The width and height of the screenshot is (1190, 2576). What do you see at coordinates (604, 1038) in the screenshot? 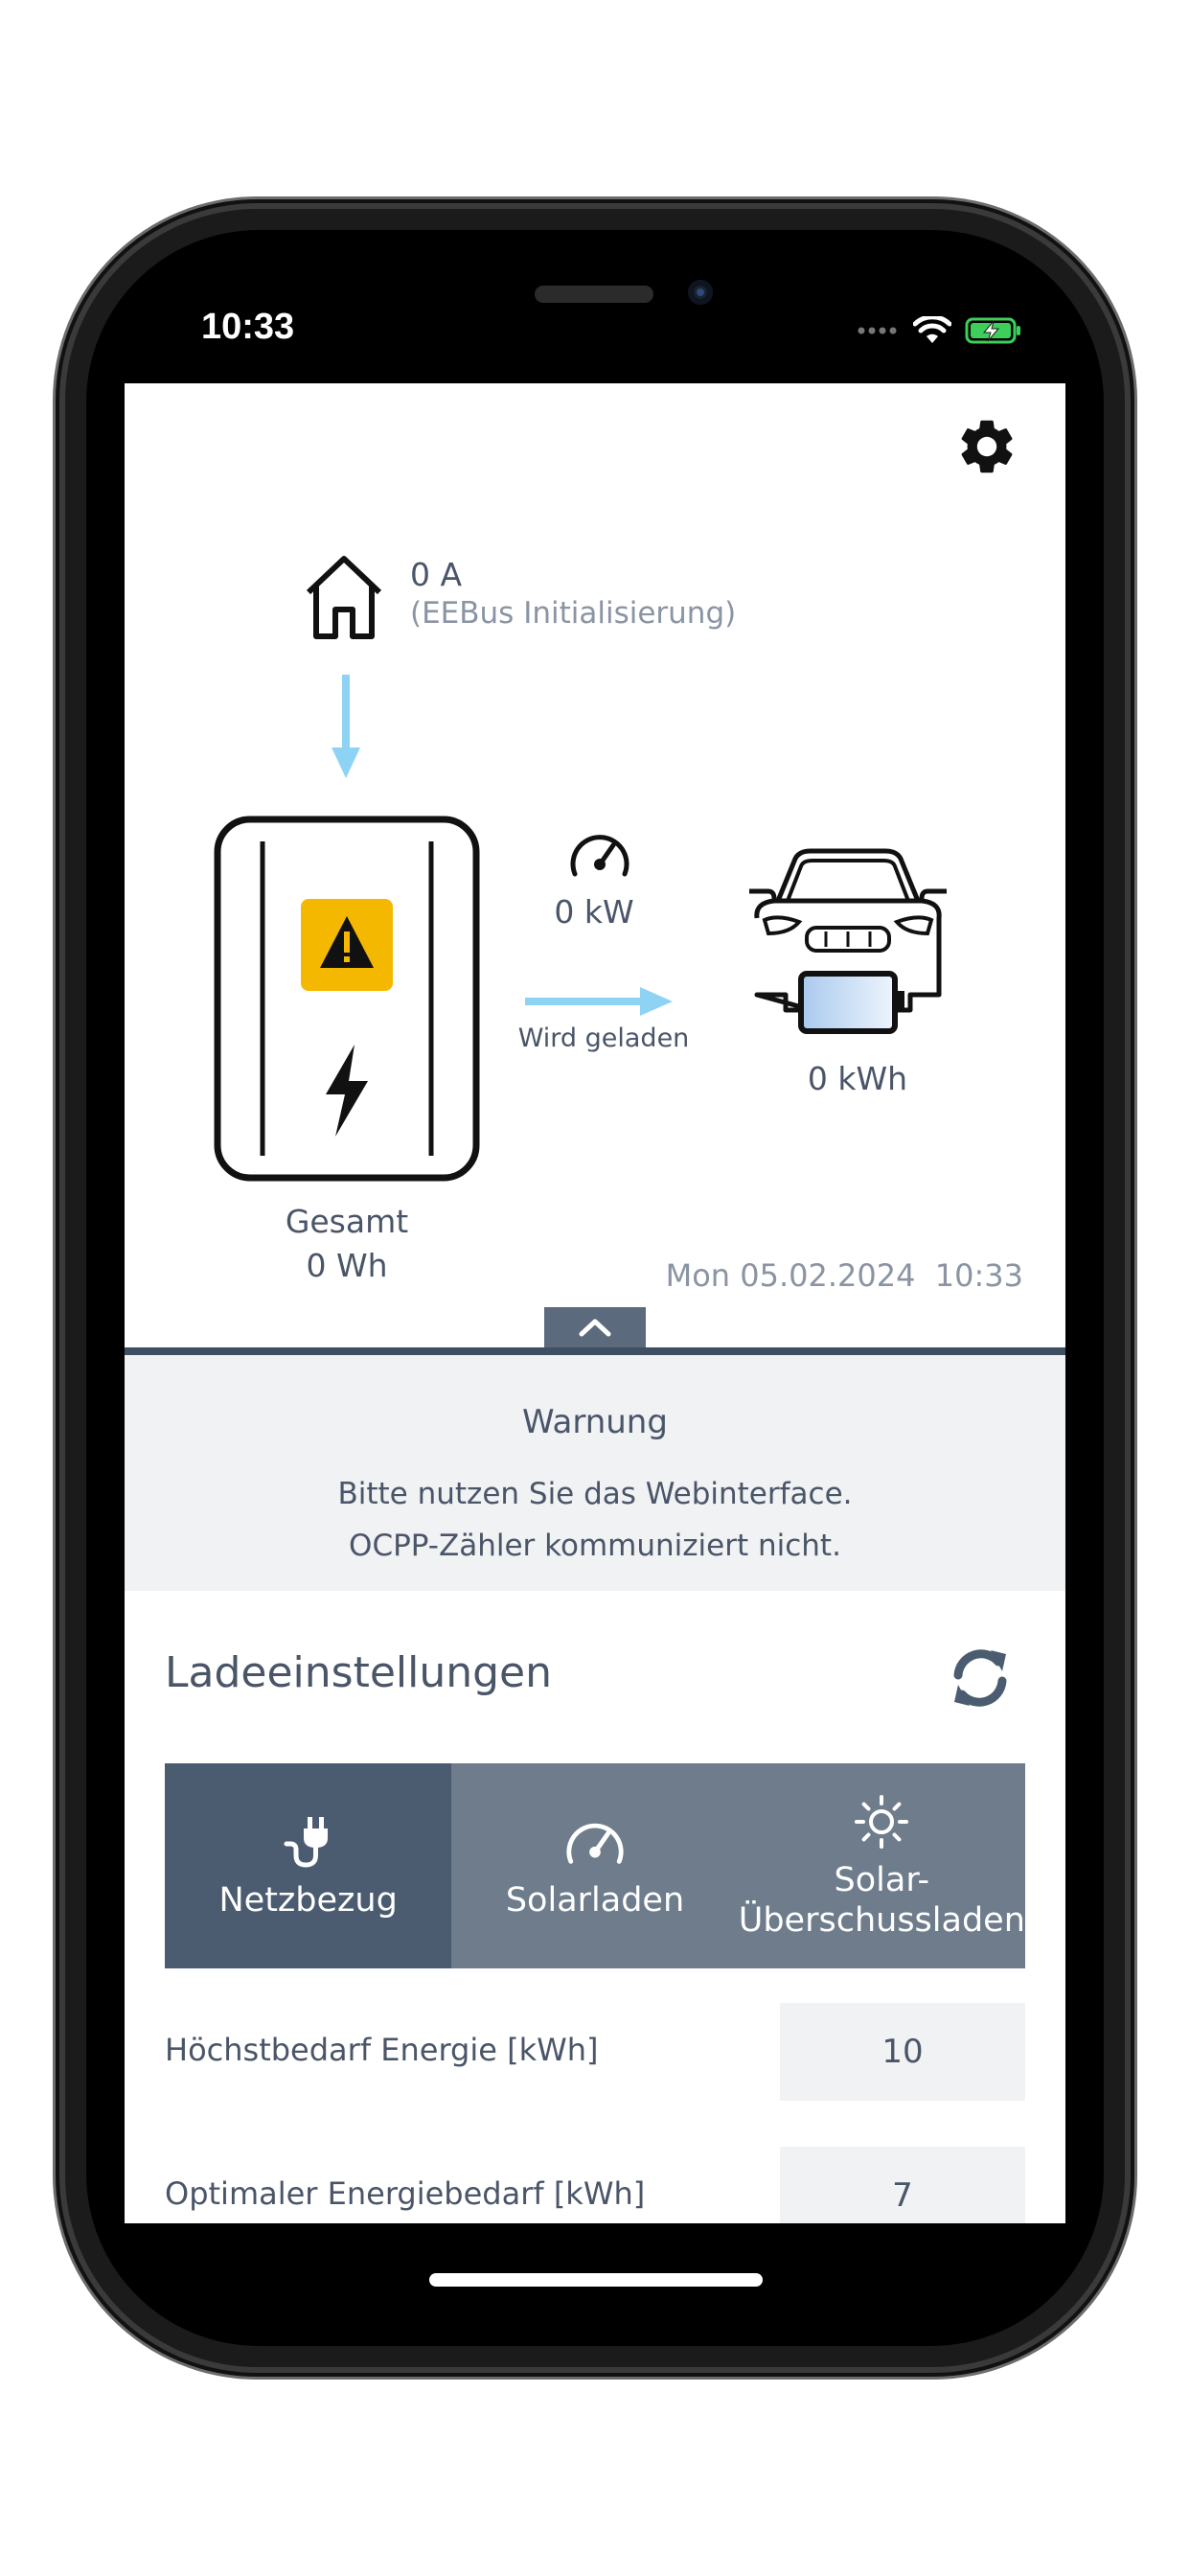
I see `charging-state: Wird geladen` at bounding box center [604, 1038].